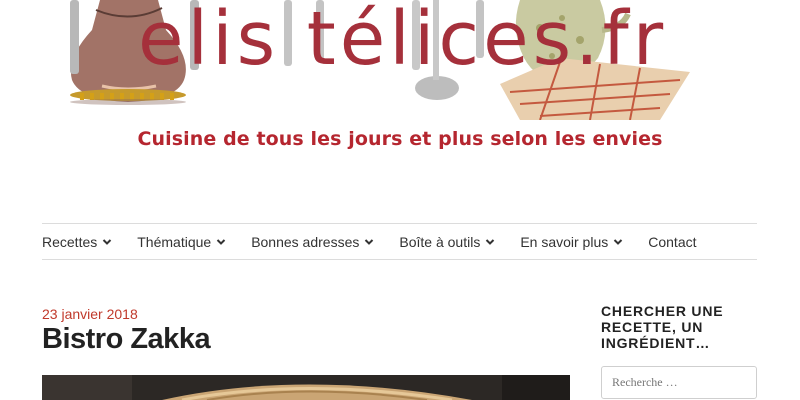 This screenshot has width=800, height=400. What do you see at coordinates (564, 241) in the screenshot?
I see `nav-item-label: En savoir plus` at bounding box center [564, 241].